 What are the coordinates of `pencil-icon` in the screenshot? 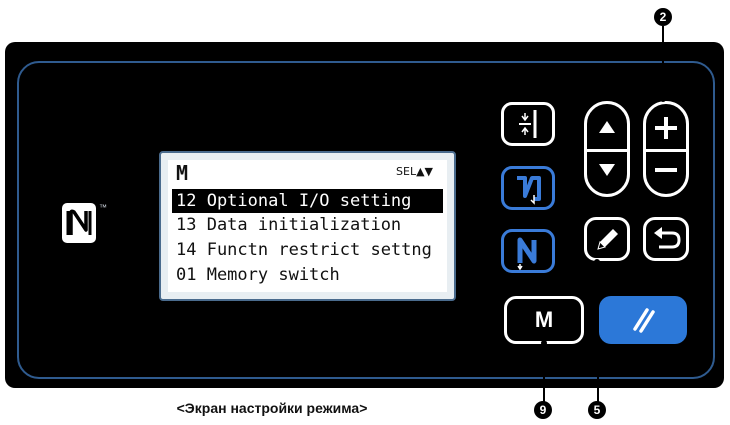 It's located at (607, 239).